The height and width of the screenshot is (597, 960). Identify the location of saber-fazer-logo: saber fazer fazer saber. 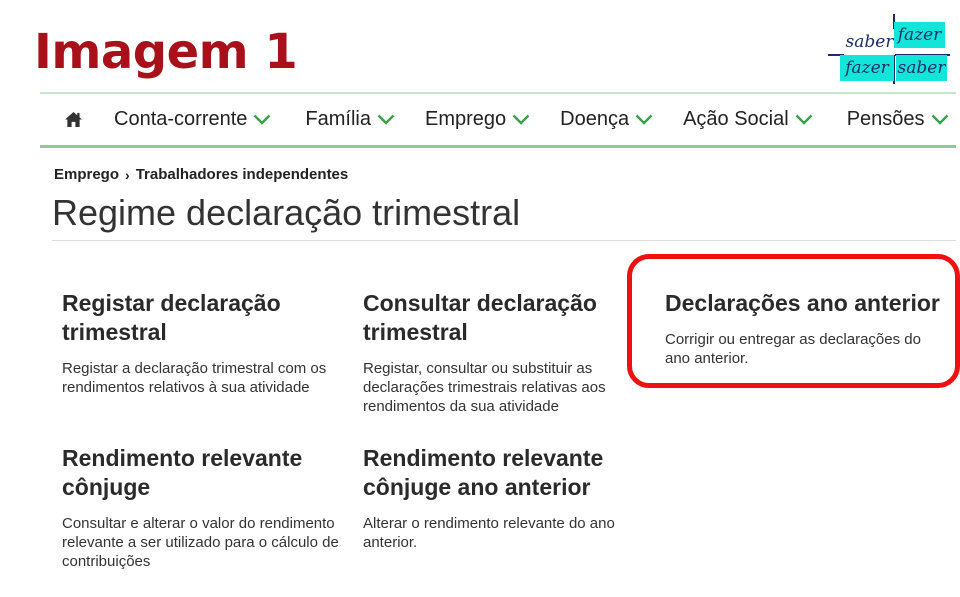
(889, 48).